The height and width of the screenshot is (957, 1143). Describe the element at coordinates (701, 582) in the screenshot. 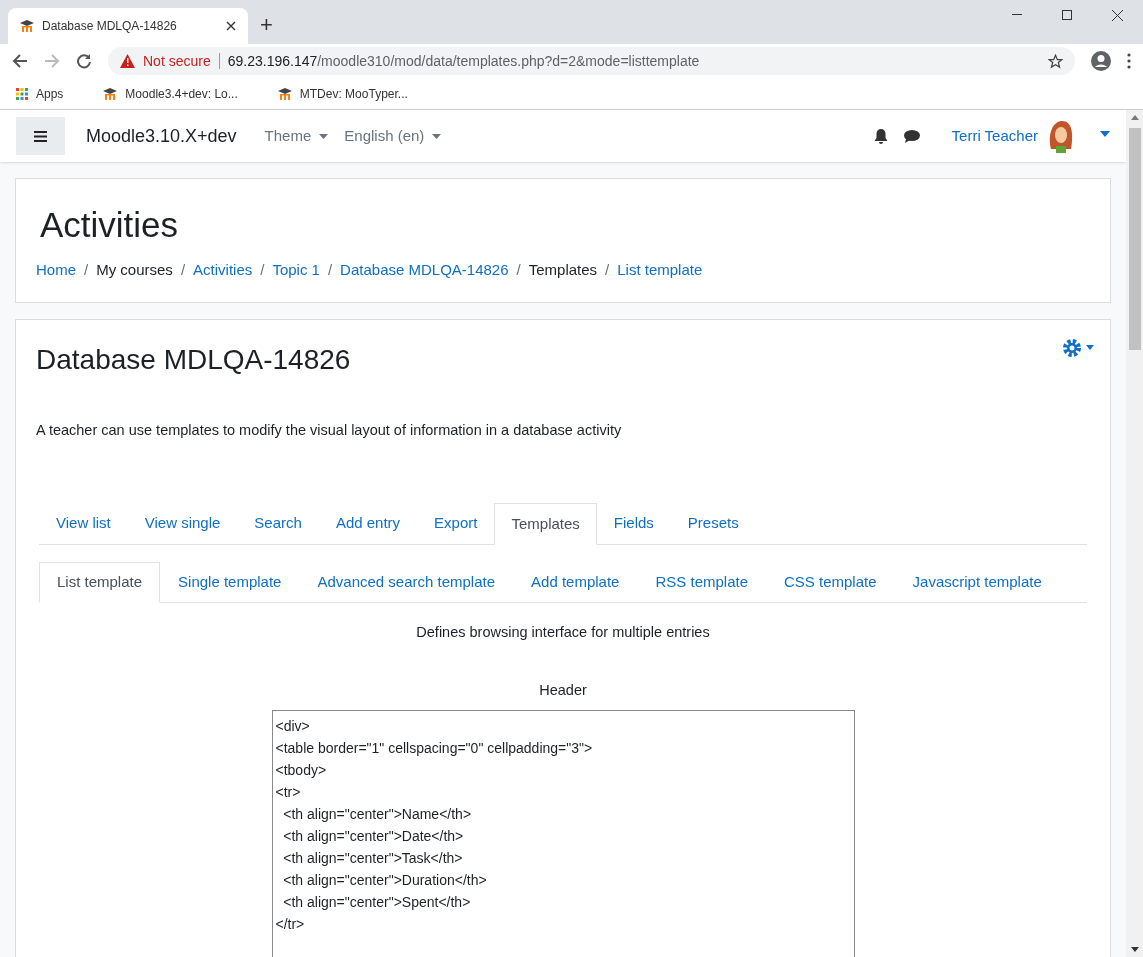

I see `tab: RSS template` at that location.